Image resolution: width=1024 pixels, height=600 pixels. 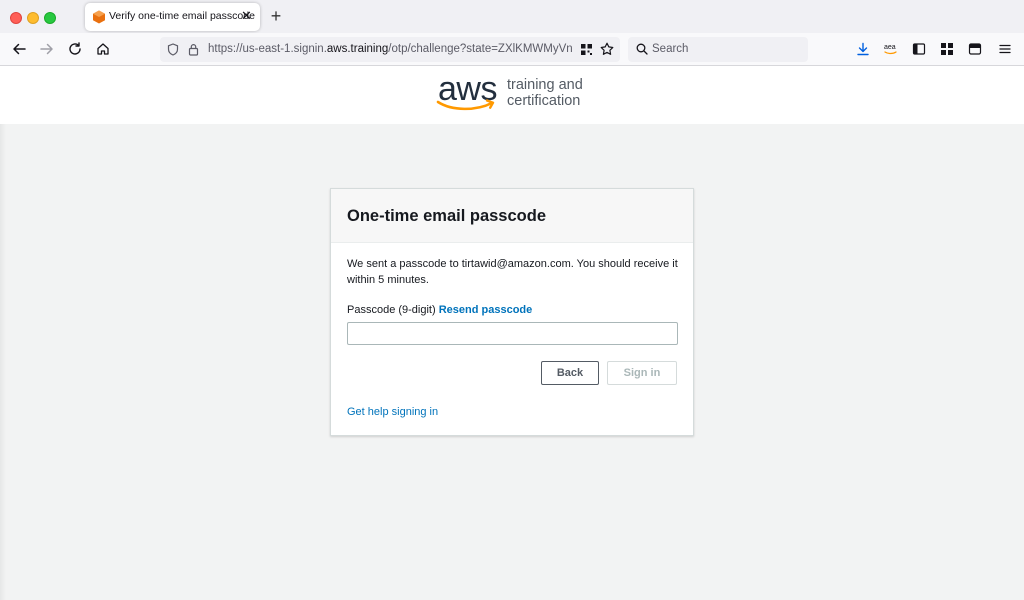 What do you see at coordinates (47, 49) in the screenshot?
I see `forward-arrow-icon` at bounding box center [47, 49].